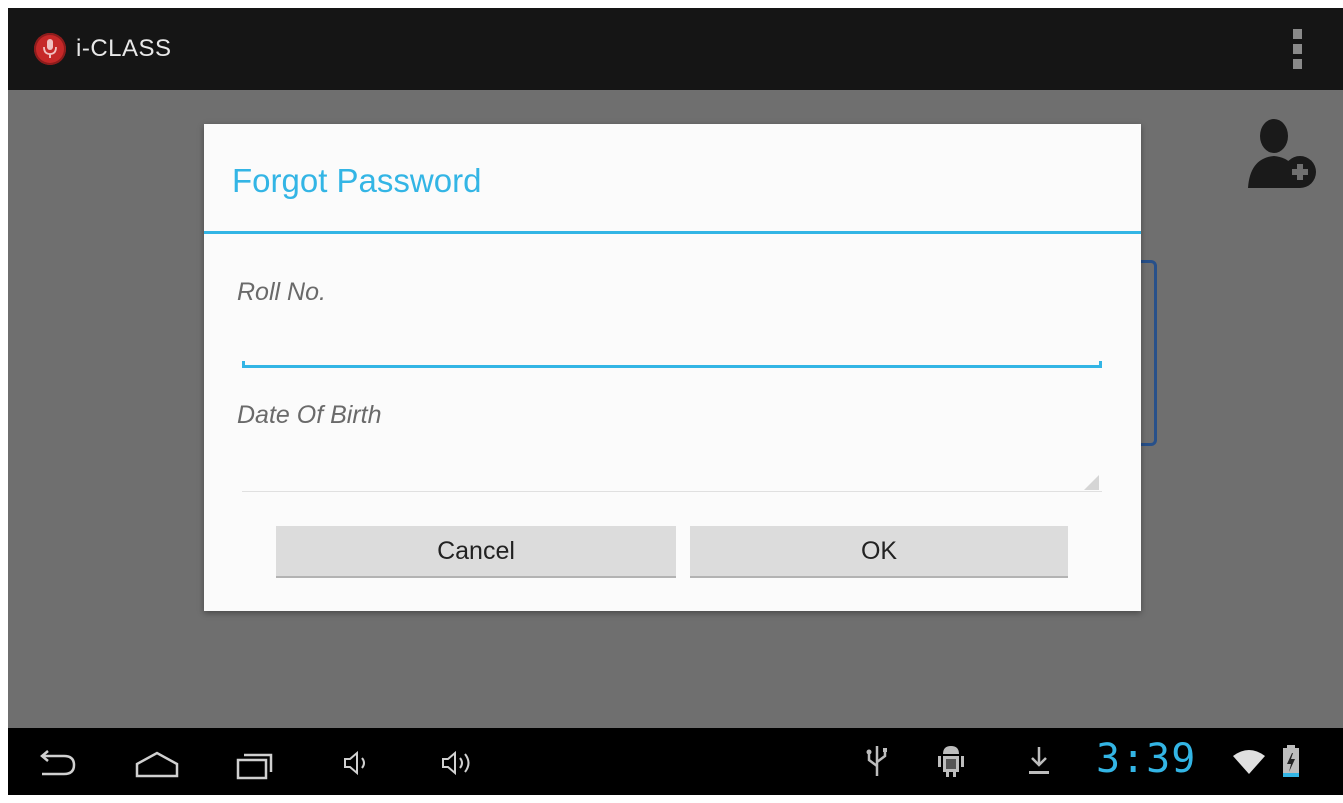 The height and width of the screenshot is (803, 1343). What do you see at coordinates (281, 292) in the screenshot?
I see `roll-no-label: Roll No.` at bounding box center [281, 292].